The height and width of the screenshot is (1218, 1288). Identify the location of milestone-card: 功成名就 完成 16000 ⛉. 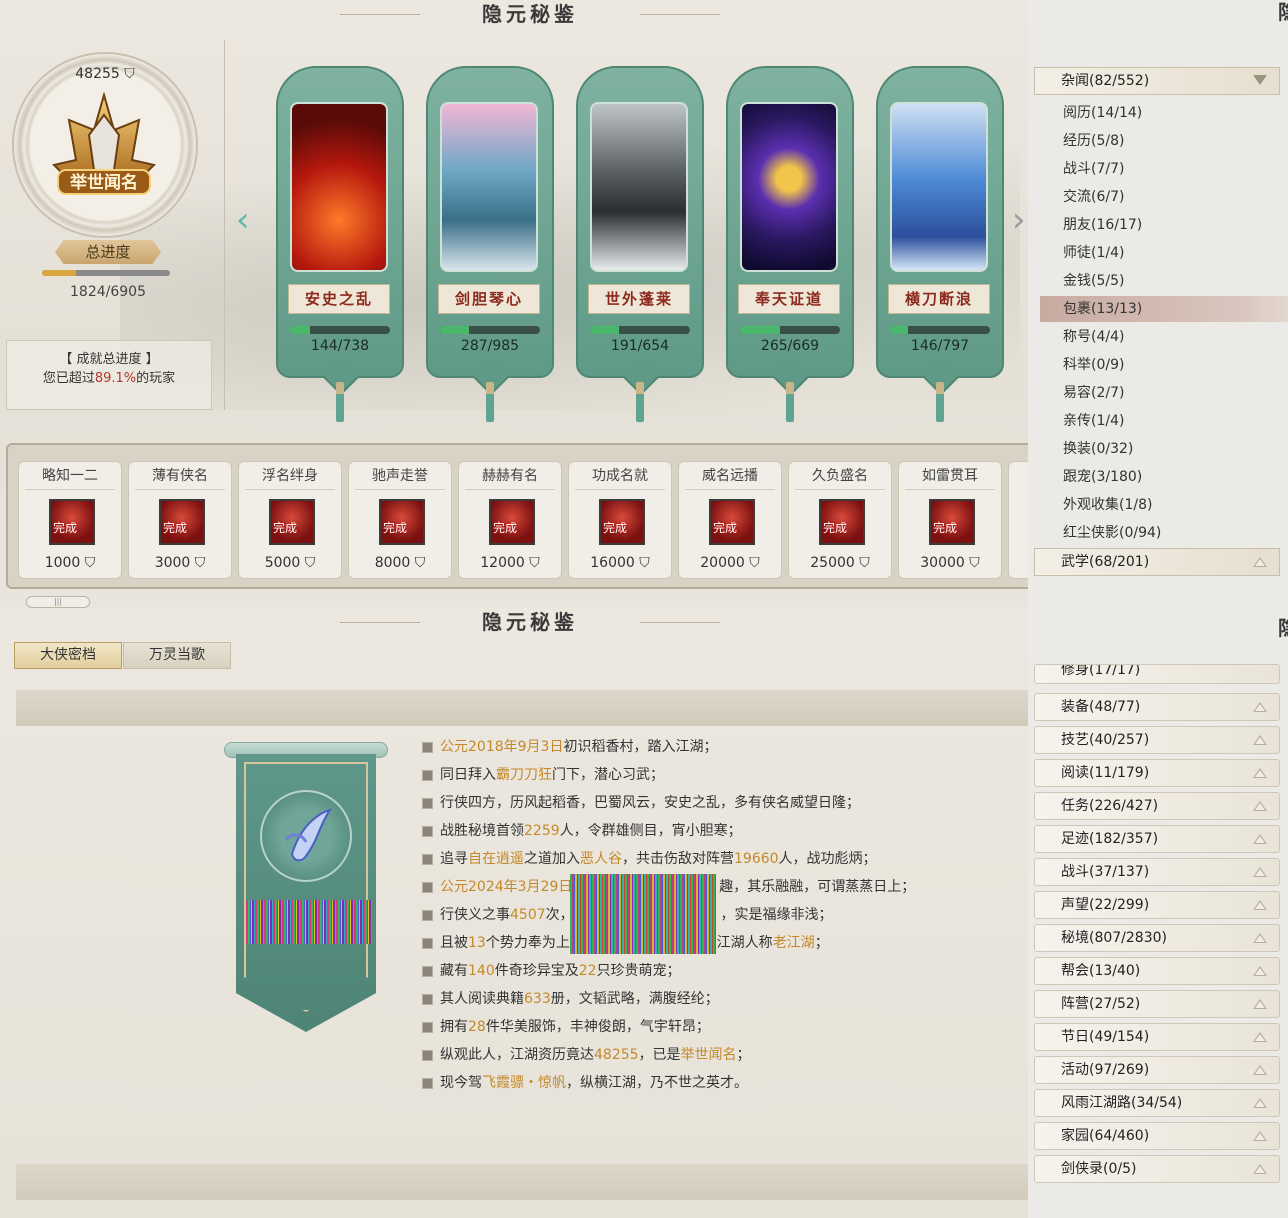
(620, 520).